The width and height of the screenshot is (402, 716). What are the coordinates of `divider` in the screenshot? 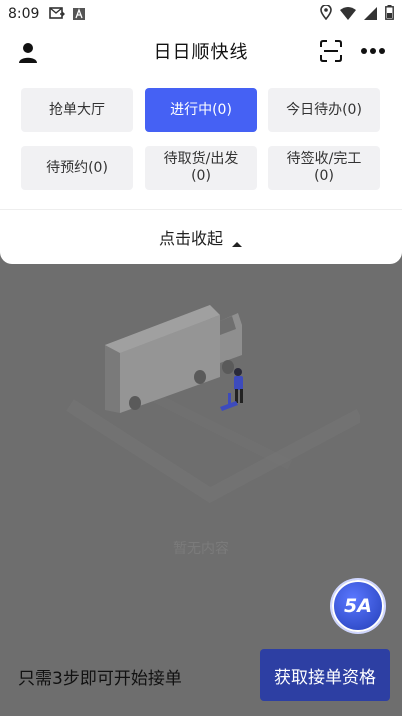 It's located at (201, 209).